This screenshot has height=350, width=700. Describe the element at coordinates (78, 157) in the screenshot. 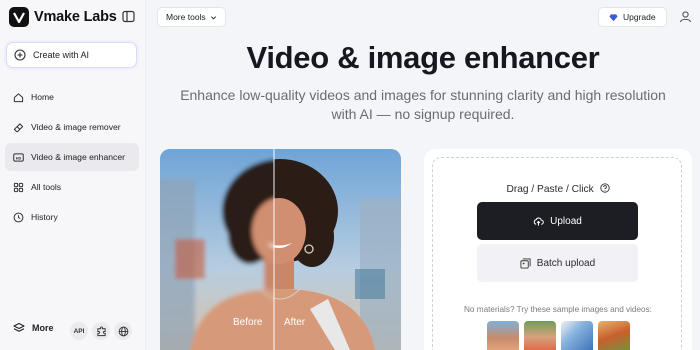

I see `sidebar-item-label: Video & image enhancer` at that location.